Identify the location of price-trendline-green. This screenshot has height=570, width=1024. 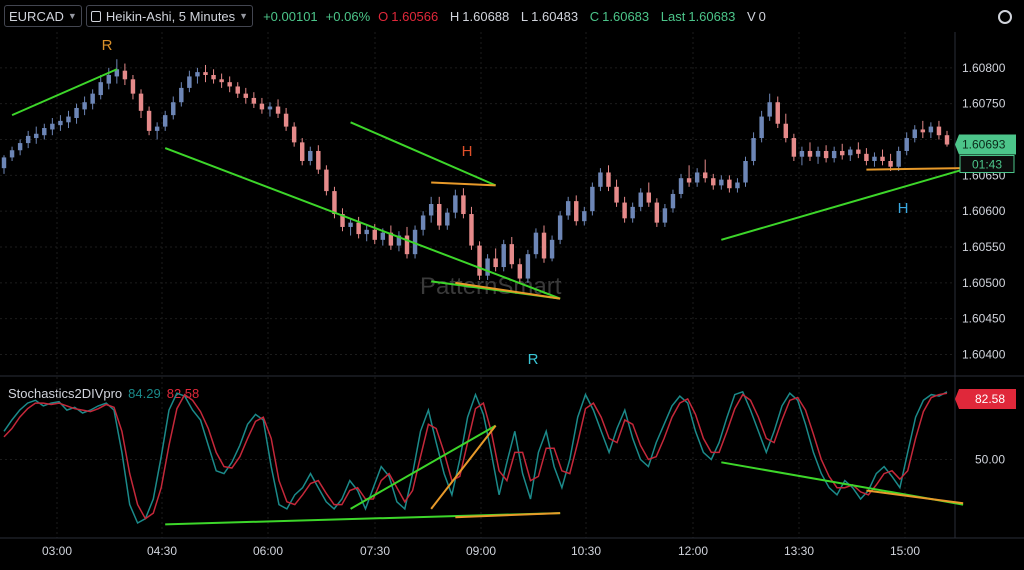
(423, 154).